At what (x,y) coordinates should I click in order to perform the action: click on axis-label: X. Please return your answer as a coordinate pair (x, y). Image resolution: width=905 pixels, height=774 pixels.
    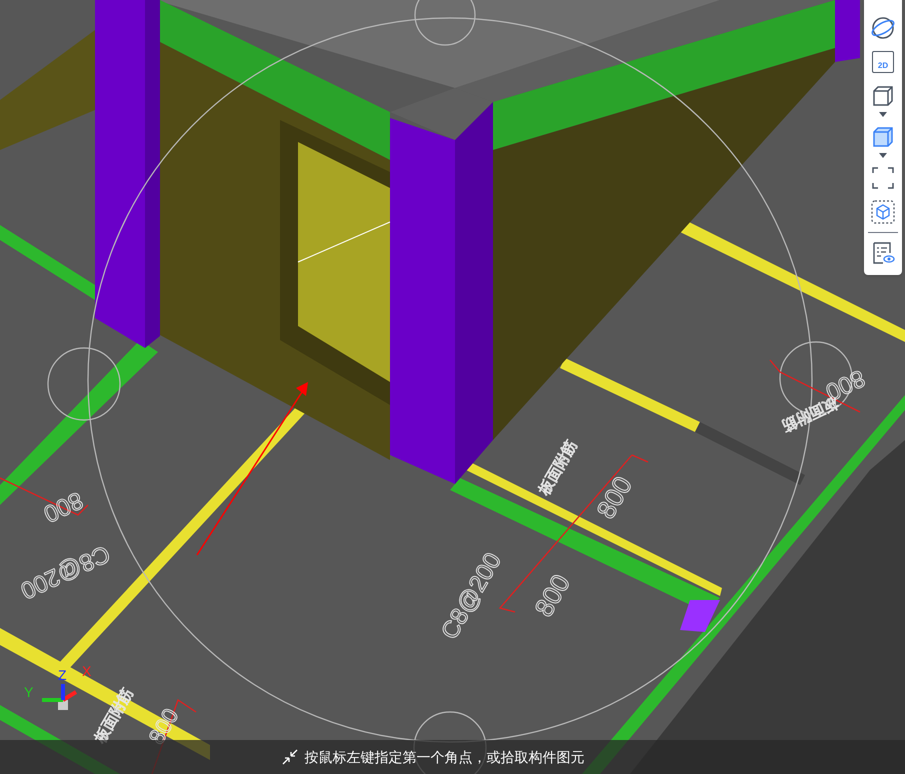
    Looking at the image, I should click on (87, 671).